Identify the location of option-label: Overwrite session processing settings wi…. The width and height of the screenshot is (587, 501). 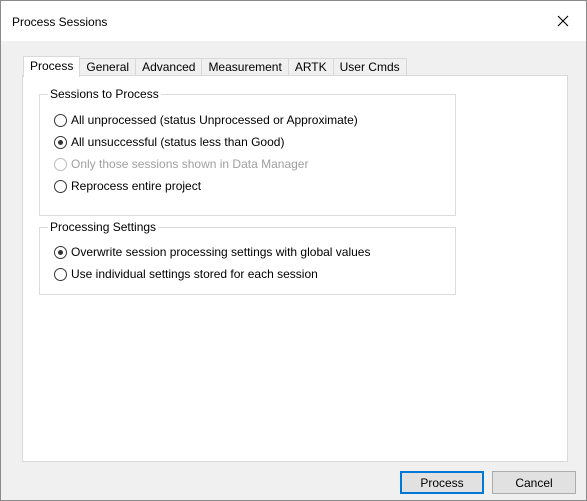
(221, 252).